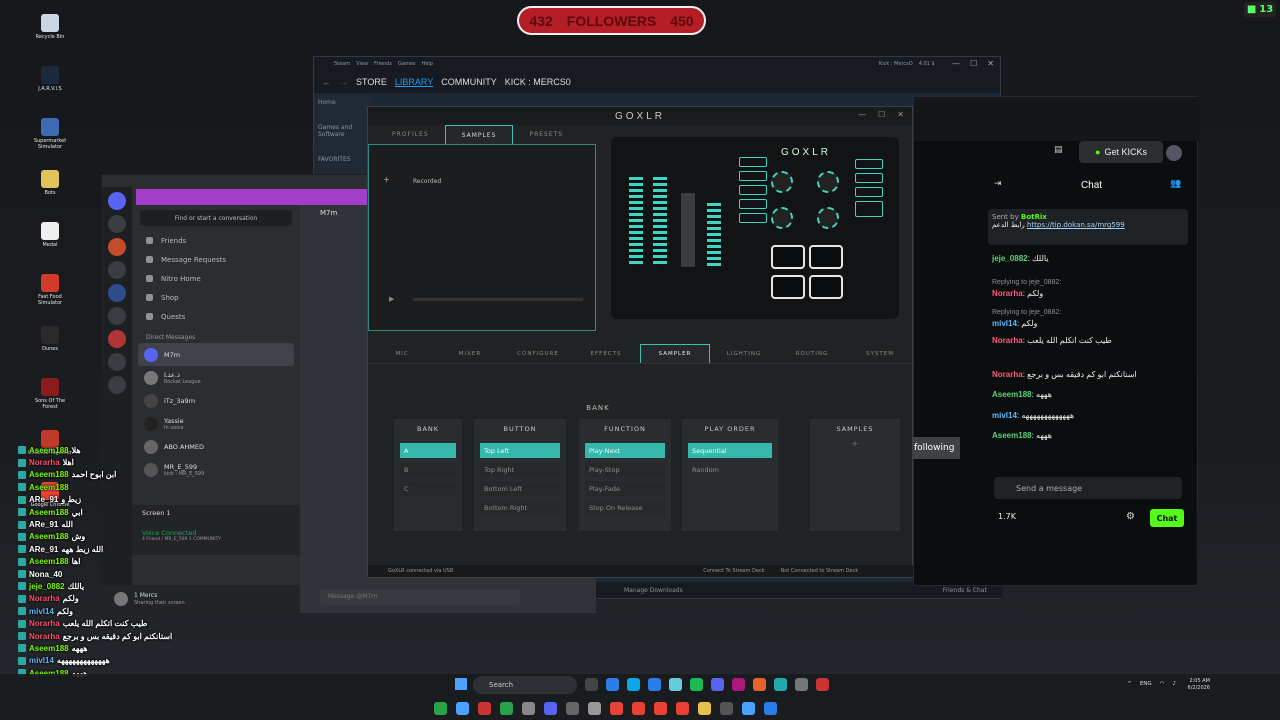  Describe the element at coordinates (1088, 488) in the screenshot. I see `send-message-input: Send a message` at that location.